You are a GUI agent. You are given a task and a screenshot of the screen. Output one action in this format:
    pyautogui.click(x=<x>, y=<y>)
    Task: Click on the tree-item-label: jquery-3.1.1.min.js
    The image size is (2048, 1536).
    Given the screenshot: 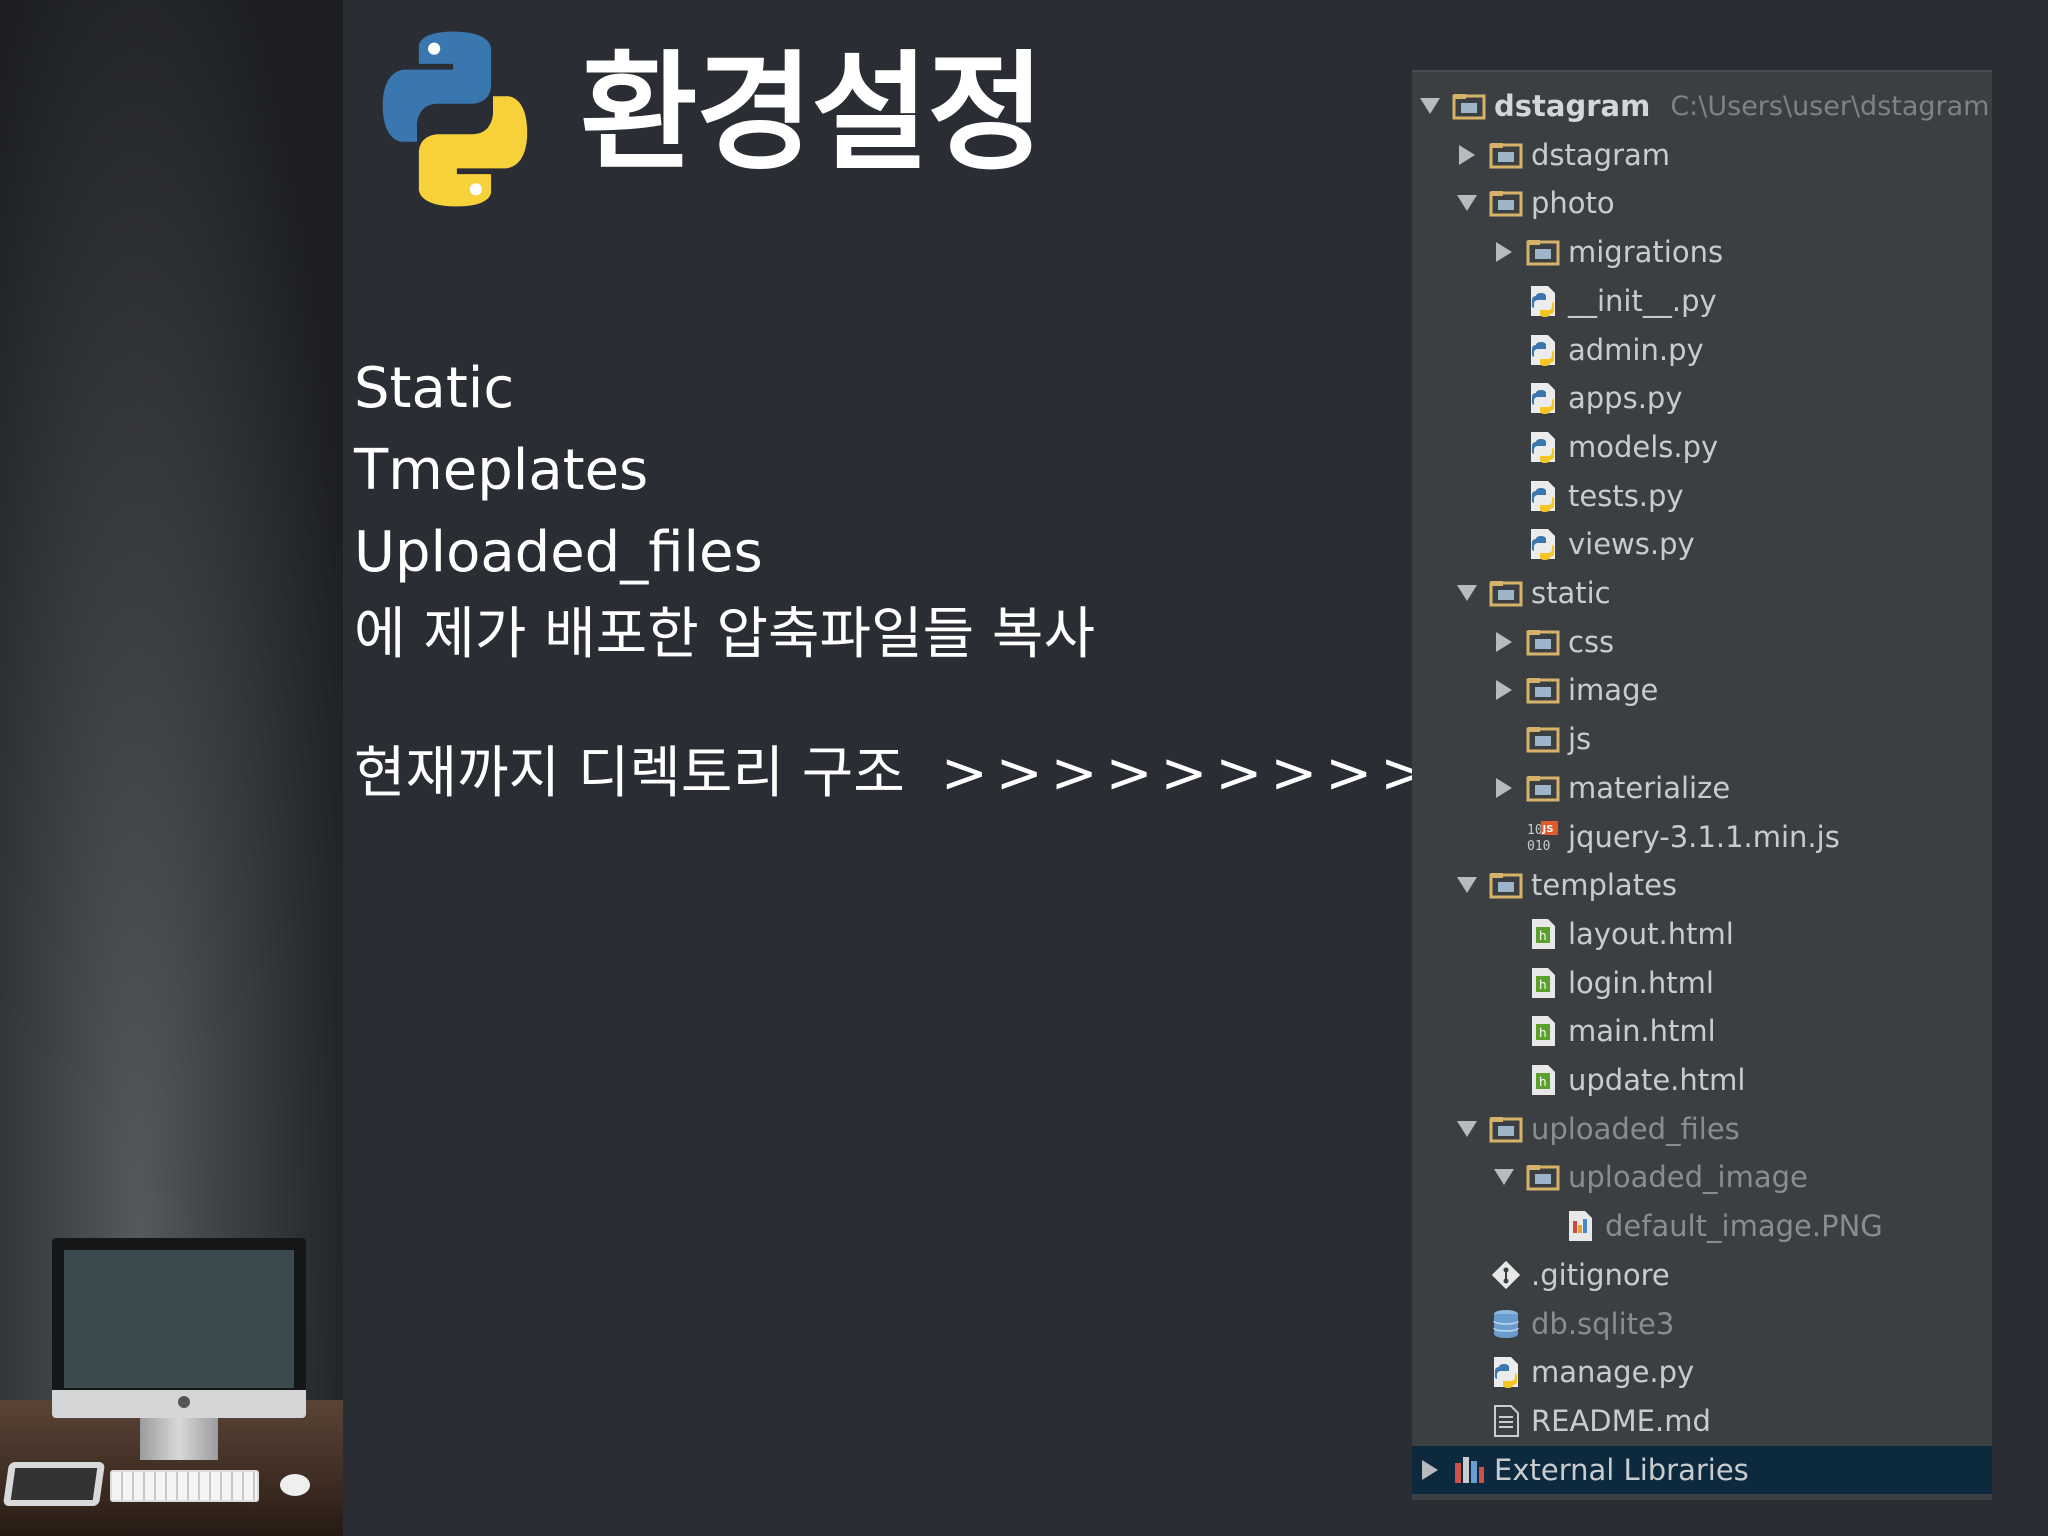 What is the action you would take?
    pyautogui.click(x=1704, y=836)
    